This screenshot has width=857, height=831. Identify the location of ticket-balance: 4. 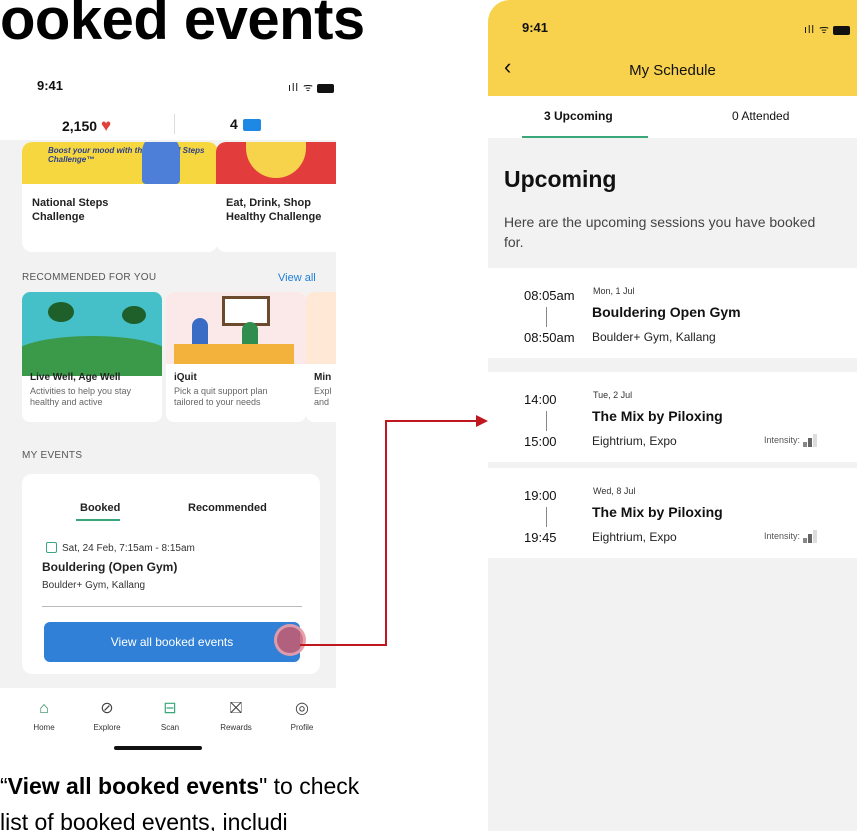
(245, 124).